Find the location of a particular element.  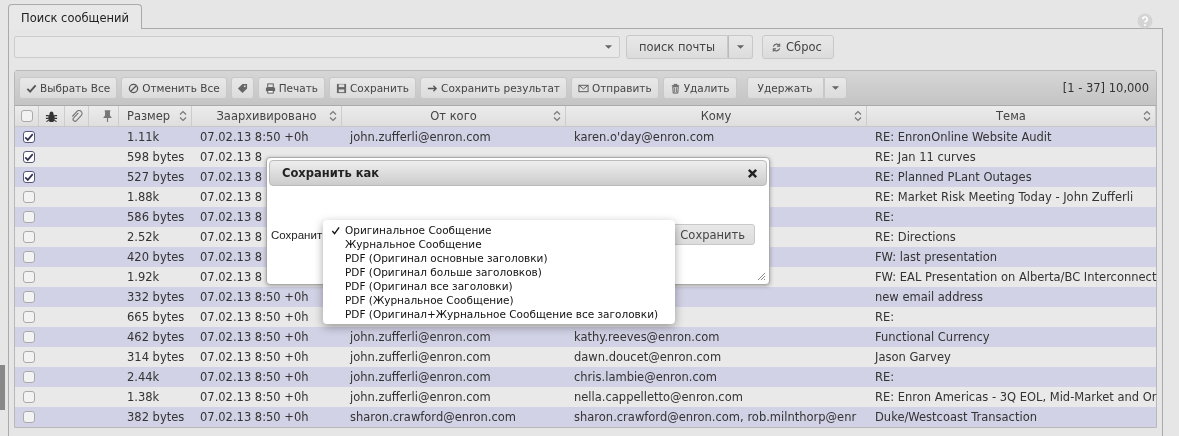

table-cell: RE: Jan 11 curves is located at coordinates (925, 157).